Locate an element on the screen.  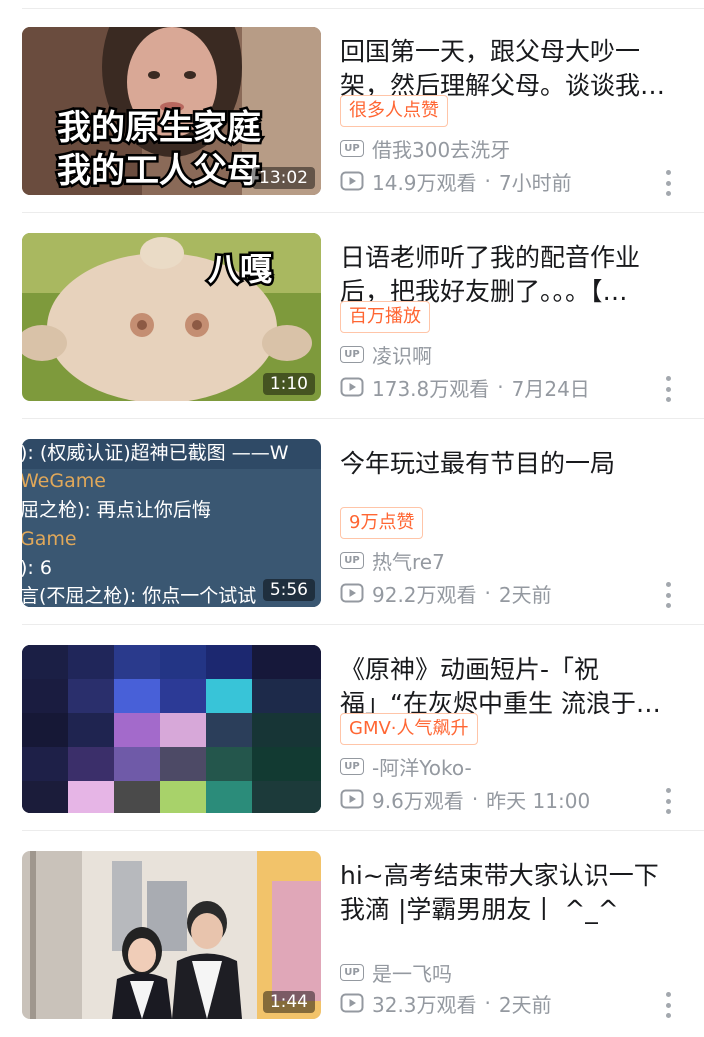
video-thumbnail is located at coordinates (171, 729).